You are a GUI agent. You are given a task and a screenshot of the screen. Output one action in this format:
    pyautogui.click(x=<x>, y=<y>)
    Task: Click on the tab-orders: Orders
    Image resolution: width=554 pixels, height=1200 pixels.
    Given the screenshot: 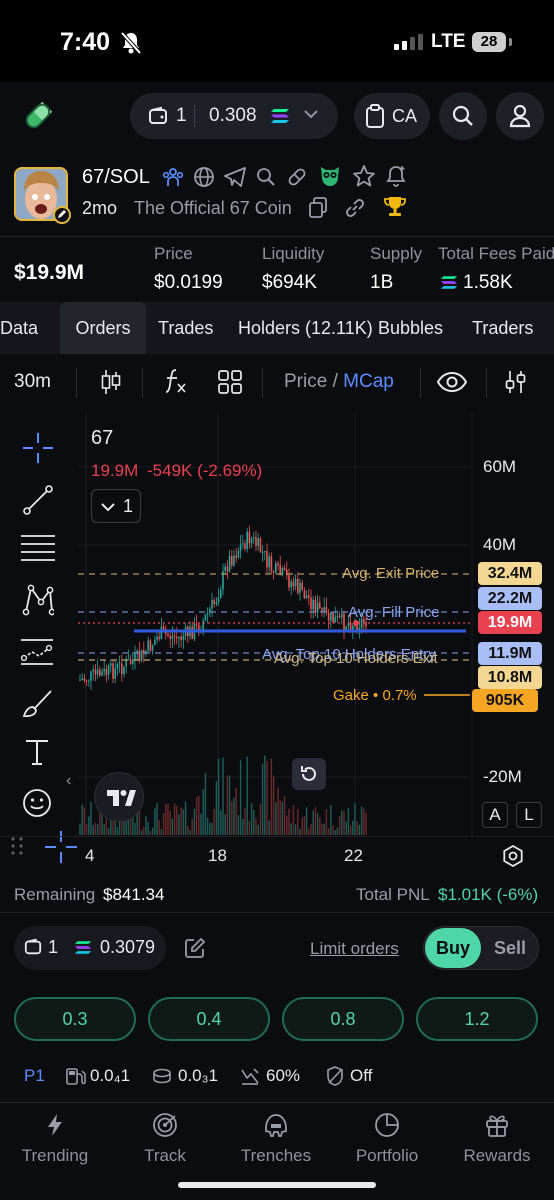 What is the action you would take?
    pyautogui.click(x=103, y=328)
    